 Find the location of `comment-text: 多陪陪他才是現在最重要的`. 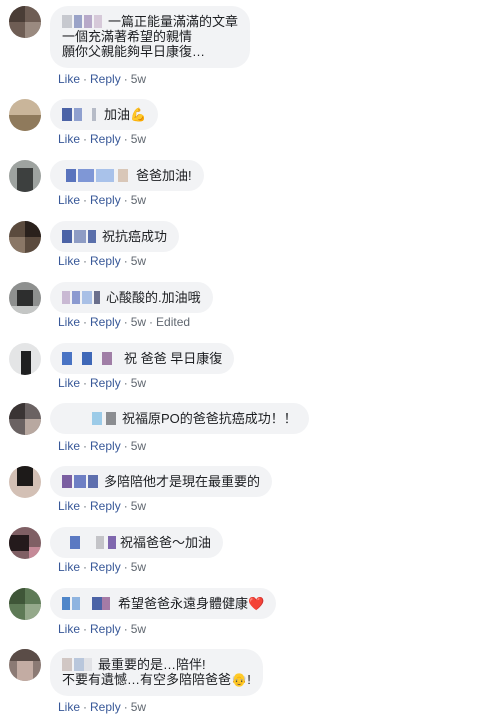

comment-text: 多陪陪他才是現在最重要的 is located at coordinates (182, 481).